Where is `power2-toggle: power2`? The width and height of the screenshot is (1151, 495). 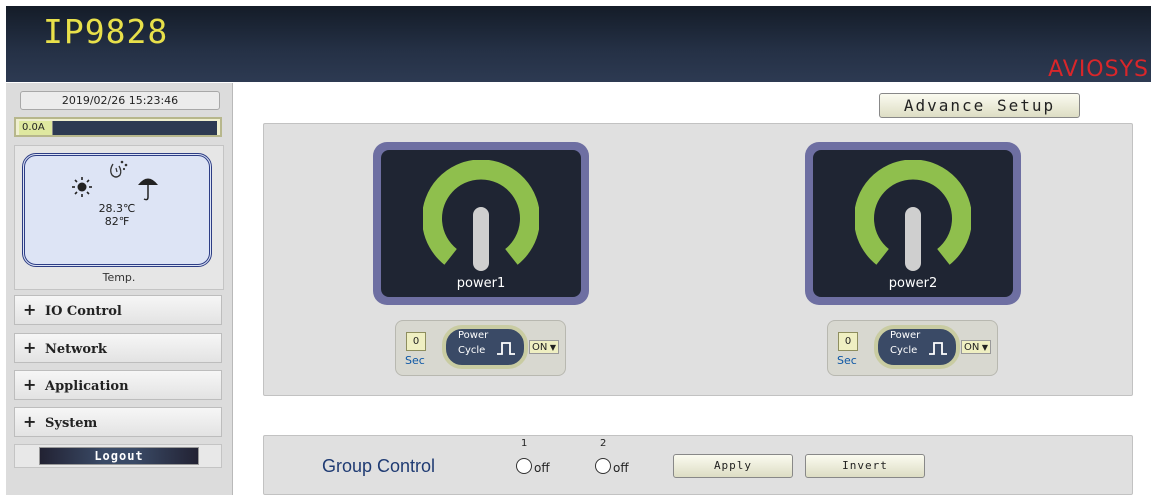 power2-toggle: power2 is located at coordinates (913, 223).